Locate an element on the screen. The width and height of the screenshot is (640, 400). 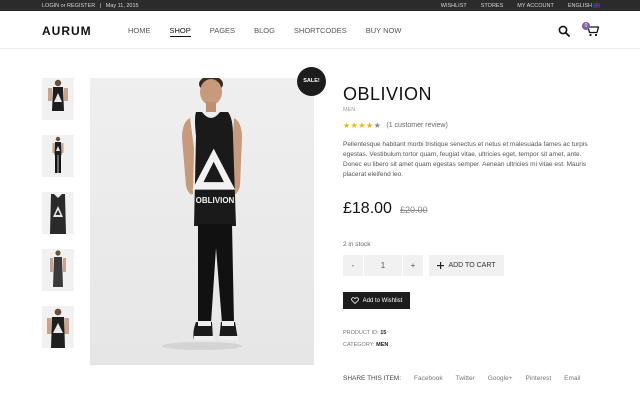
quantity-input: 1 is located at coordinates (383, 265).